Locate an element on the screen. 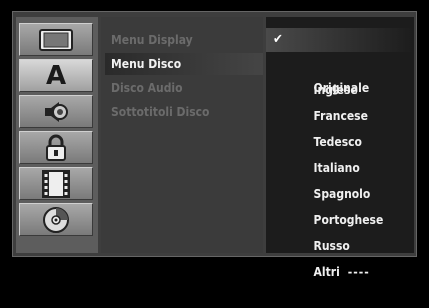  category-disc is located at coordinates (56, 219).